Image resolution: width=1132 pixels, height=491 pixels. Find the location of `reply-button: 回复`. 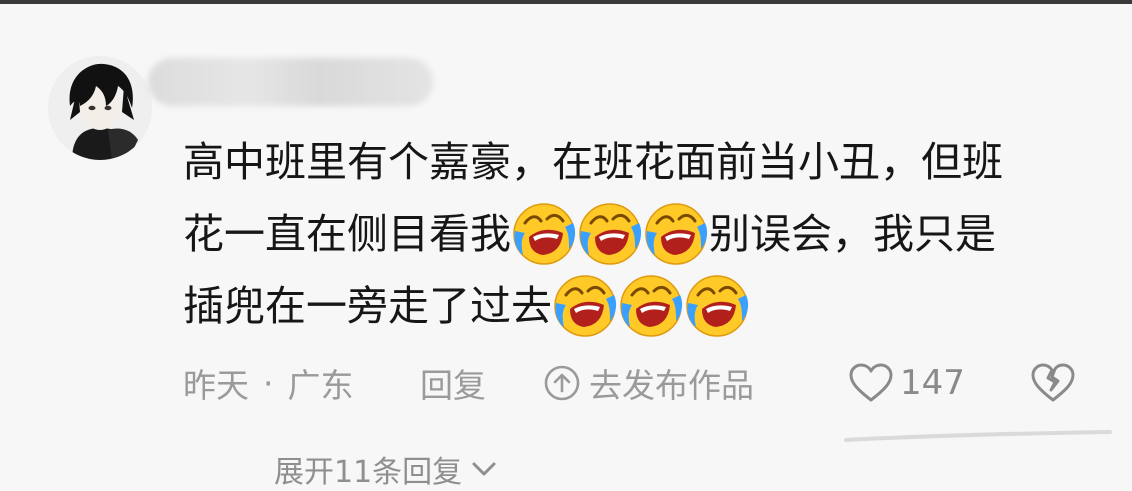

reply-button: 回复 is located at coordinates (453, 383).